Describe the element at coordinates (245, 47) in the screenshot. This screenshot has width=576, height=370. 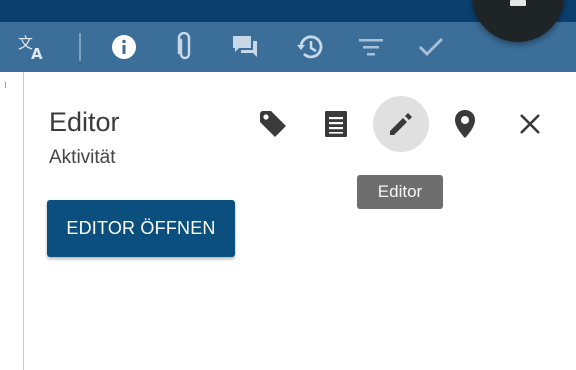
I see `comments-icon` at that location.